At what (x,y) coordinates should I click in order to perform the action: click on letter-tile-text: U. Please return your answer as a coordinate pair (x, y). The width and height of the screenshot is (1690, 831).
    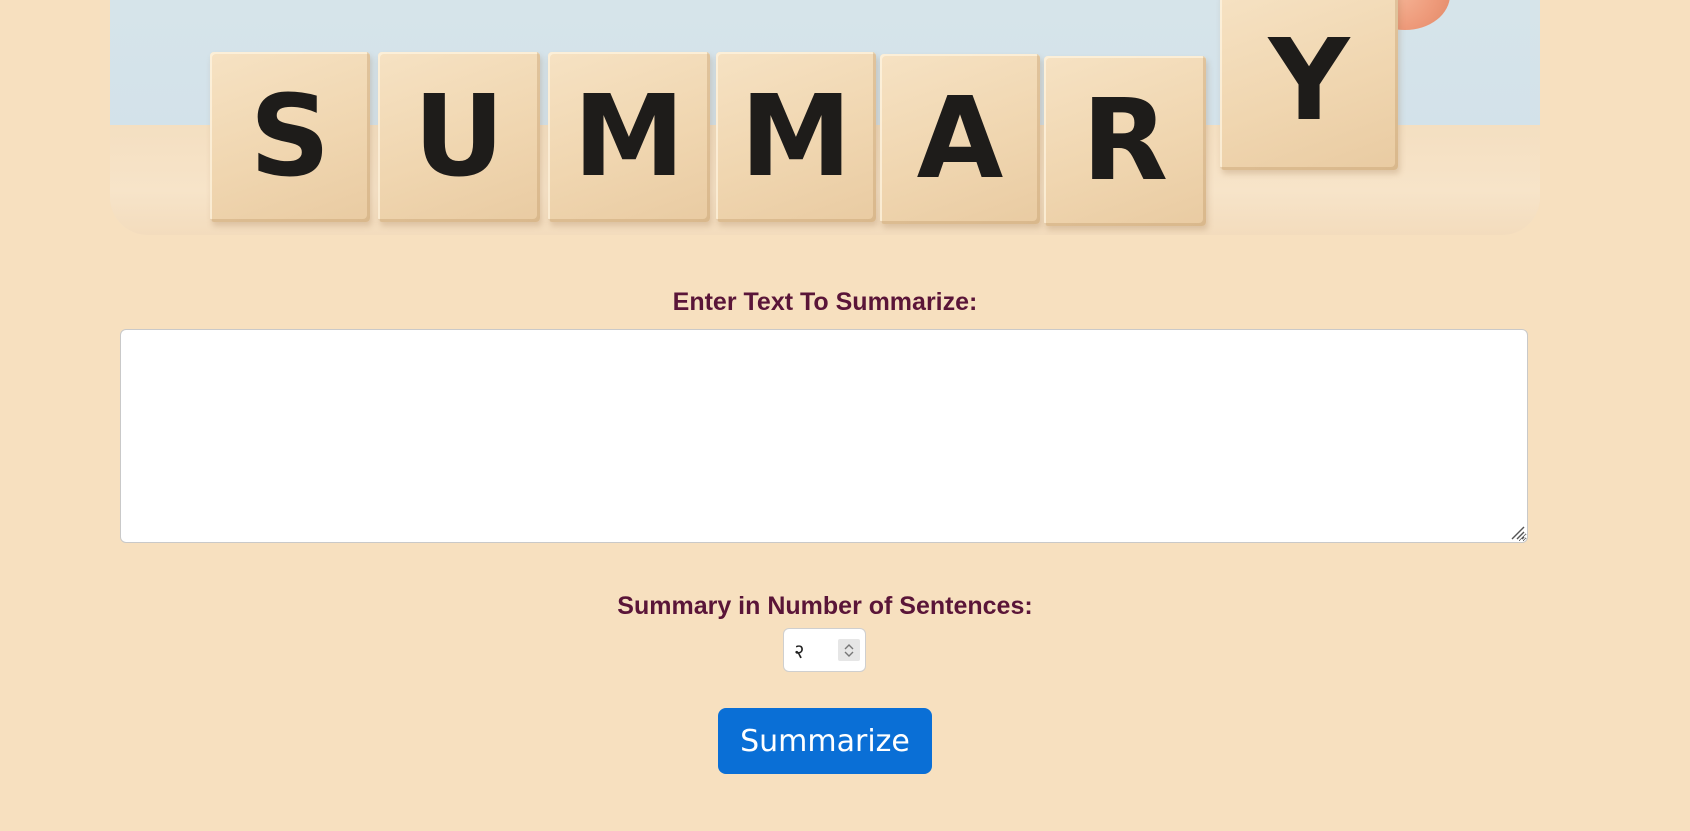
    Looking at the image, I should click on (459, 137).